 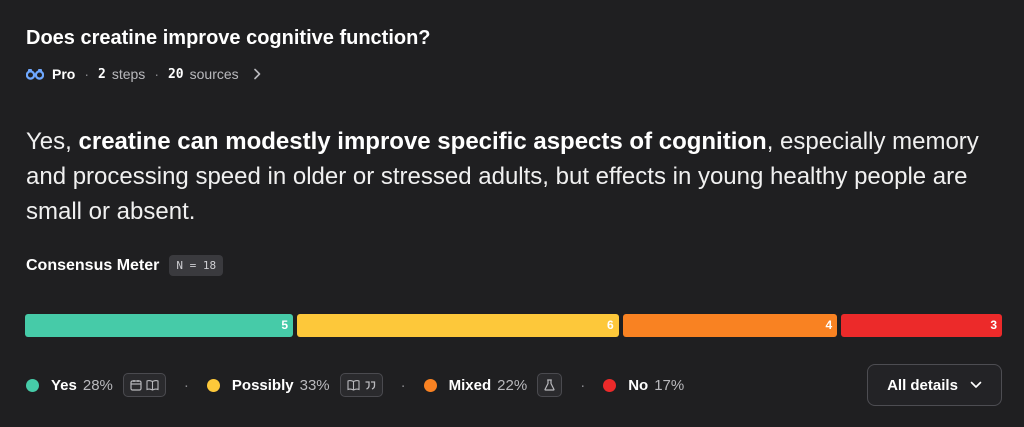 I want to click on legend-percent-mixed: 22%, so click(x=512, y=385).